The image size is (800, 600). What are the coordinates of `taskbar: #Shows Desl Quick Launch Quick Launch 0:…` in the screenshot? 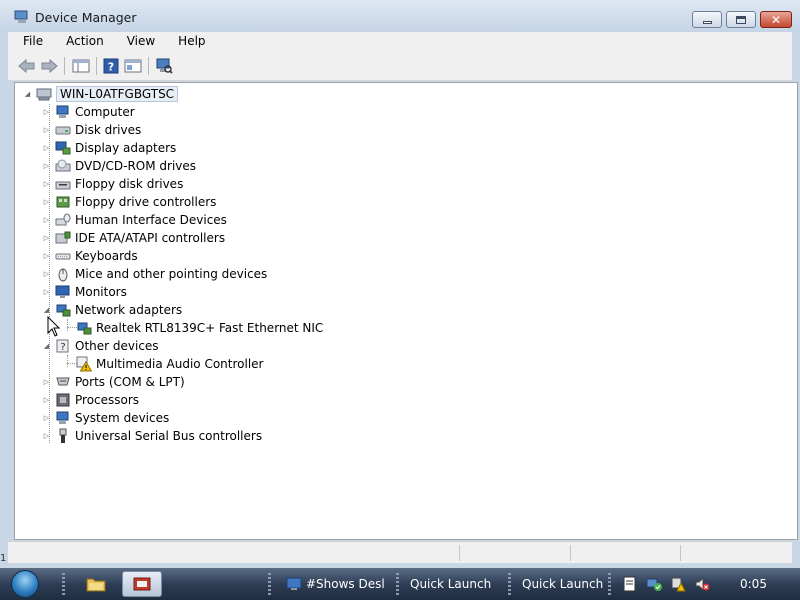 It's located at (400, 584).